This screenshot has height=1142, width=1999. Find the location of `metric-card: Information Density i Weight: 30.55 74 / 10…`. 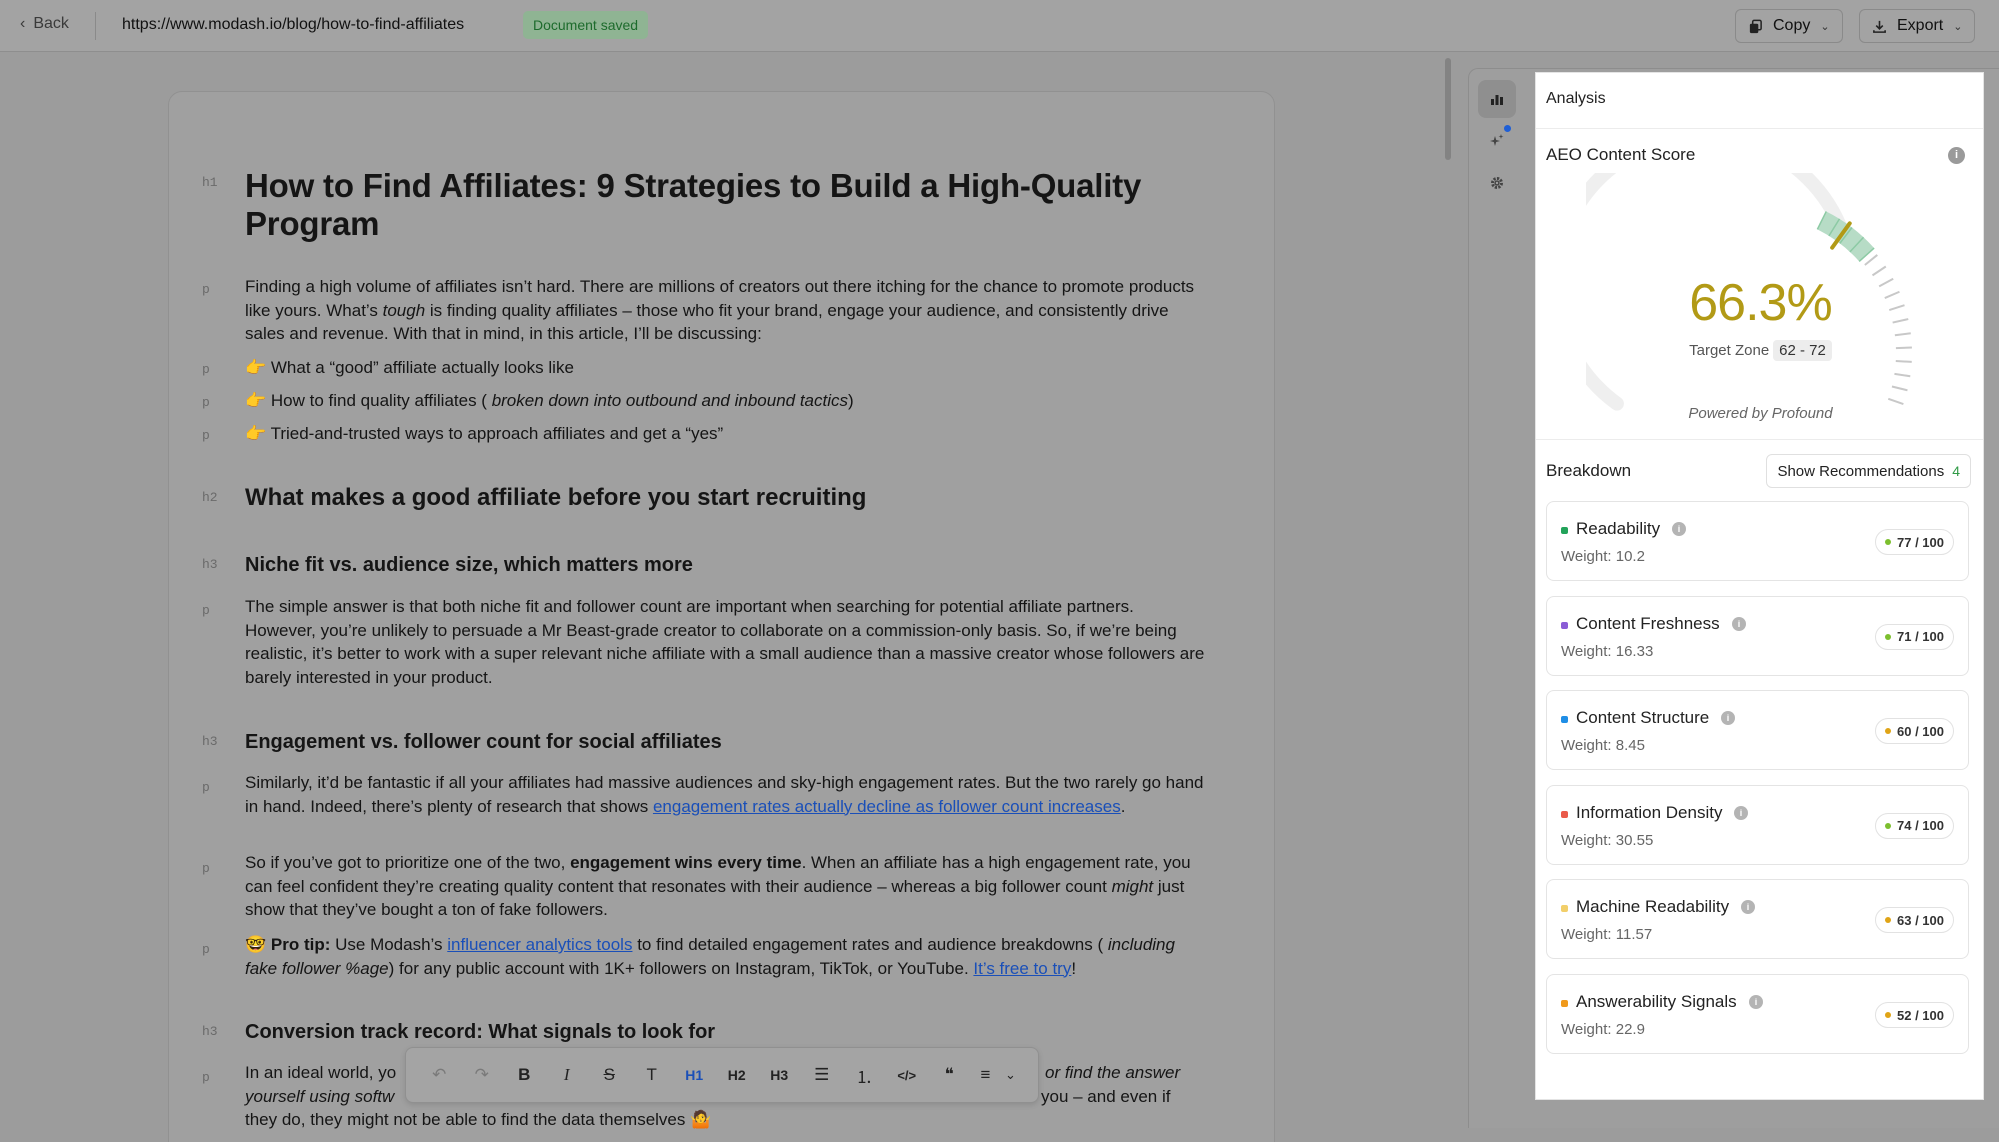

metric-card: Information Density i Weight: 30.55 74 / 10… is located at coordinates (1757, 824).